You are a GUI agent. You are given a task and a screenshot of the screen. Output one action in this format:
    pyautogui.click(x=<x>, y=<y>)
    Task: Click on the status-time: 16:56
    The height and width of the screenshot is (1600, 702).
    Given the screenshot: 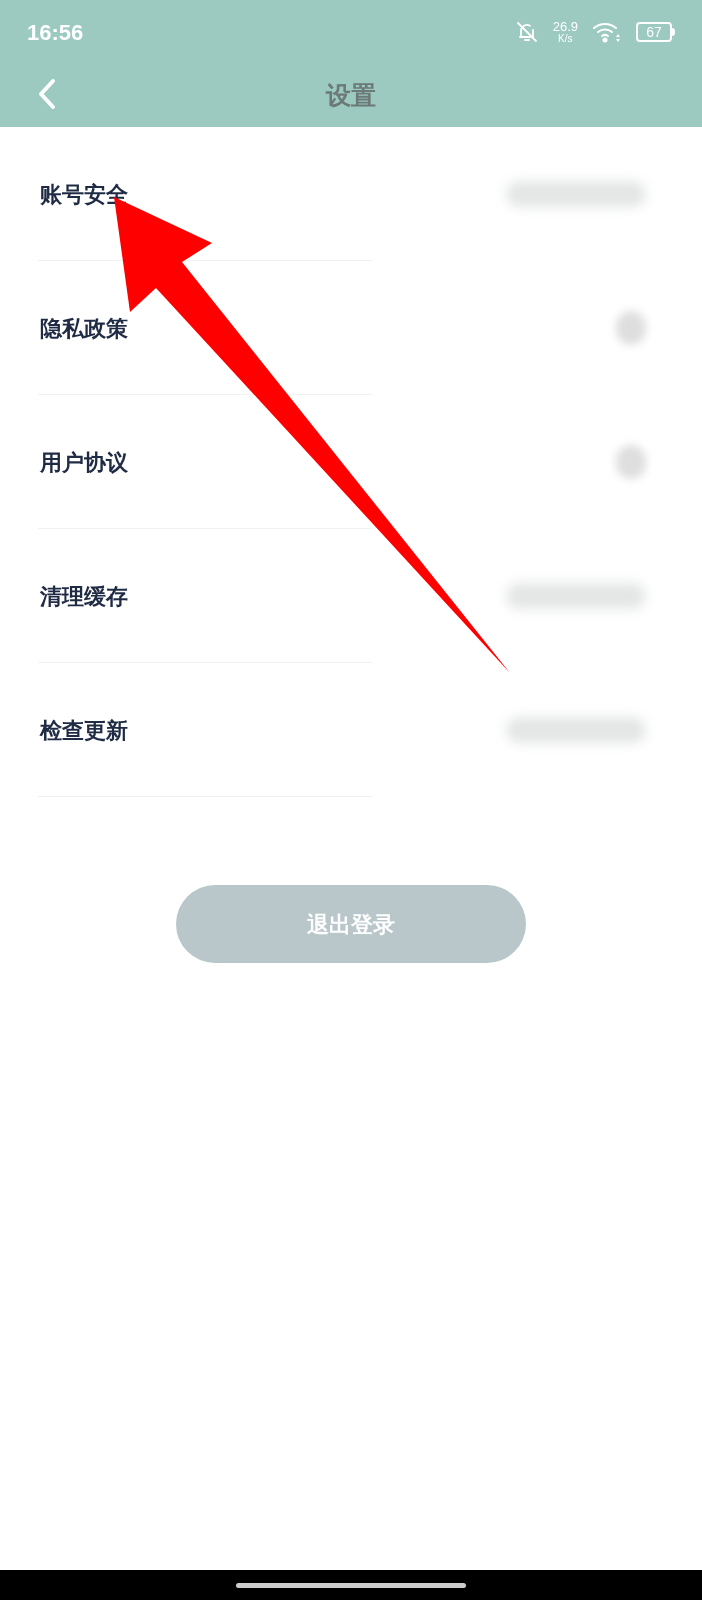 What is the action you would take?
    pyautogui.click(x=55, y=32)
    